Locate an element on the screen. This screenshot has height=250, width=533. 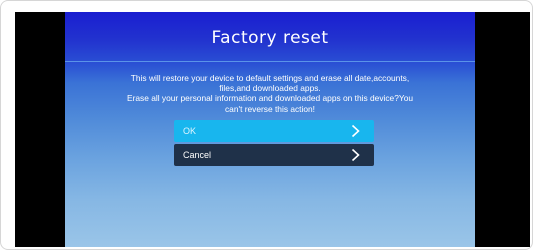
message-line: can't reverse this action! is located at coordinates (270, 108).